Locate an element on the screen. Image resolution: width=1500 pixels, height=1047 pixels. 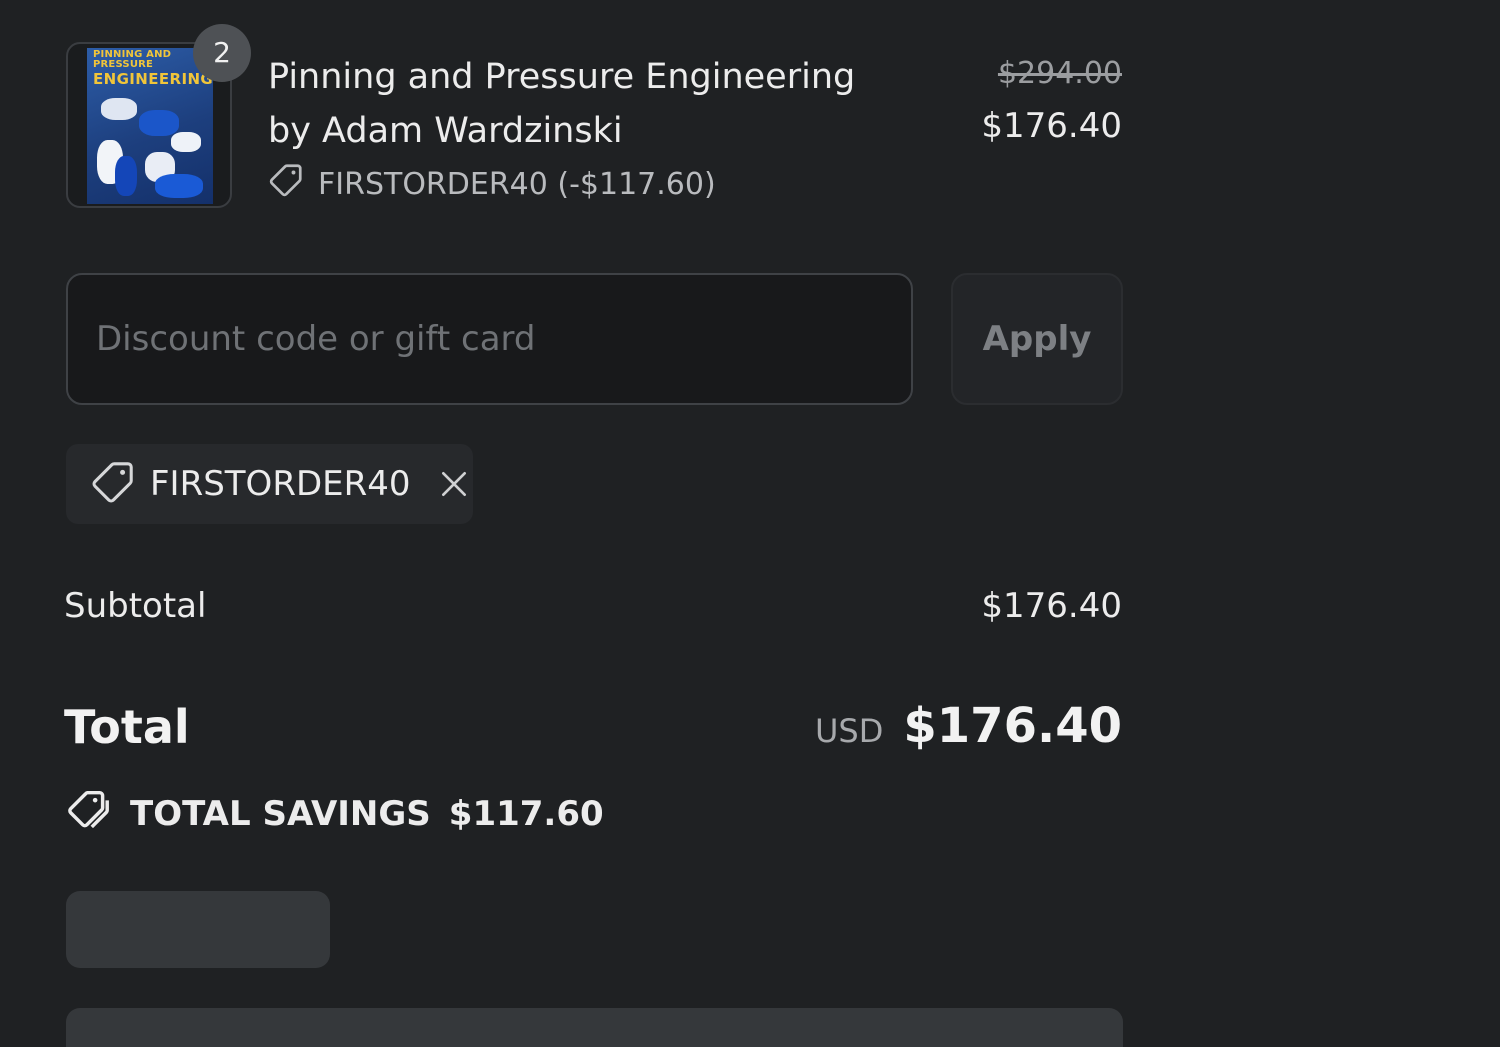
applied-discount-chip: FIRSTORDER40 is located at coordinates (269, 484).